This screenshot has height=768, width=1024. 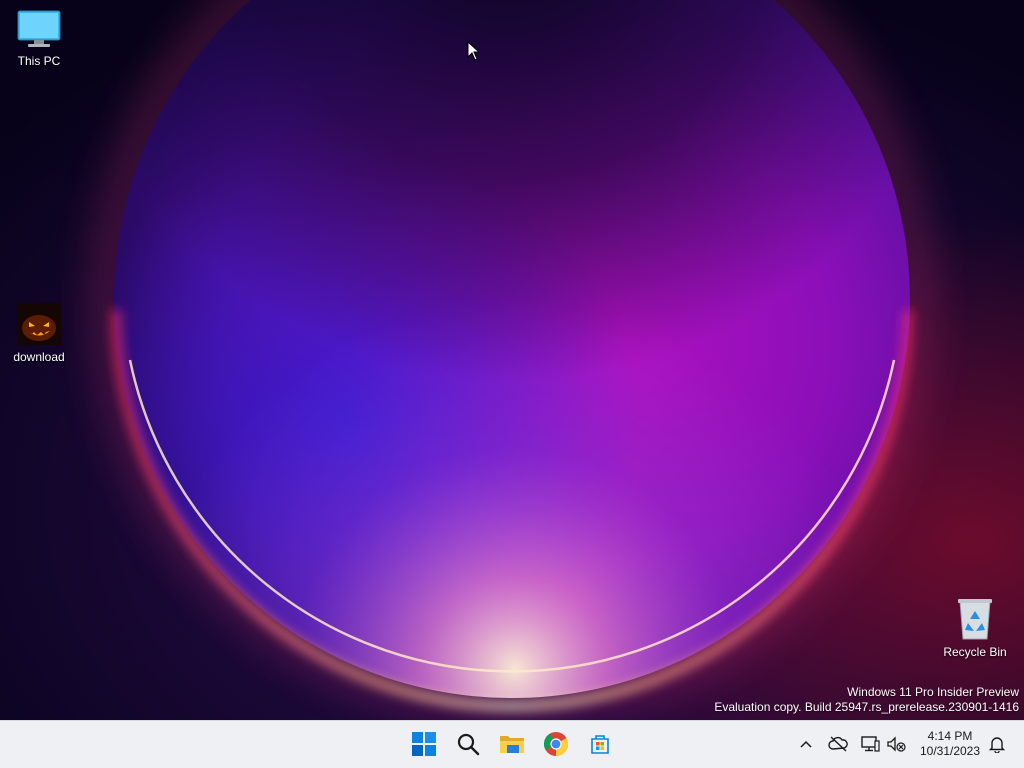 I want to click on taskbar-clock: 4:14 PM 10/31/2023, so click(x=950, y=744).